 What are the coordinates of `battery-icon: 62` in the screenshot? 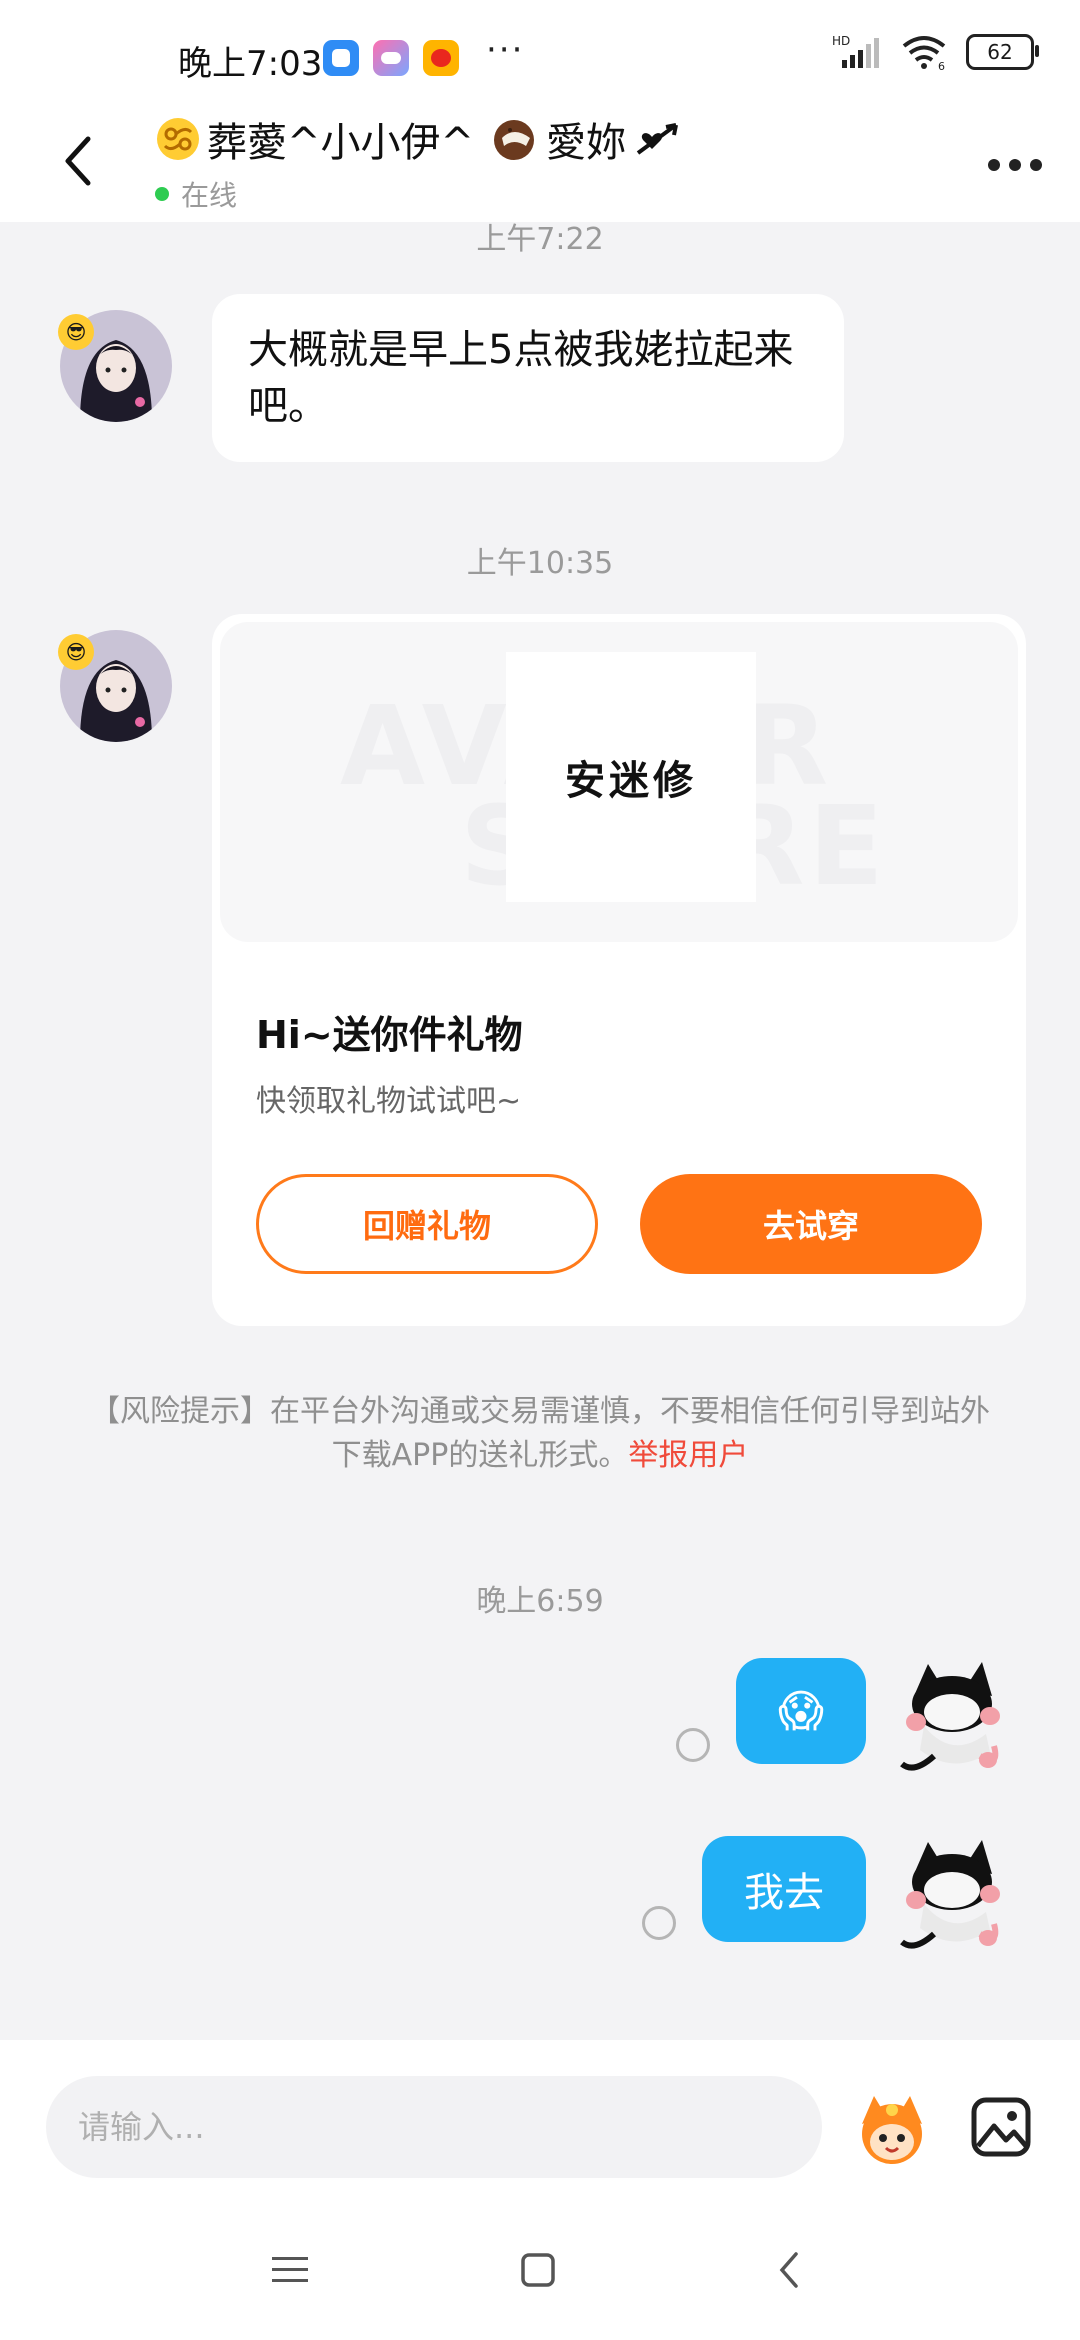 It's located at (1002, 52).